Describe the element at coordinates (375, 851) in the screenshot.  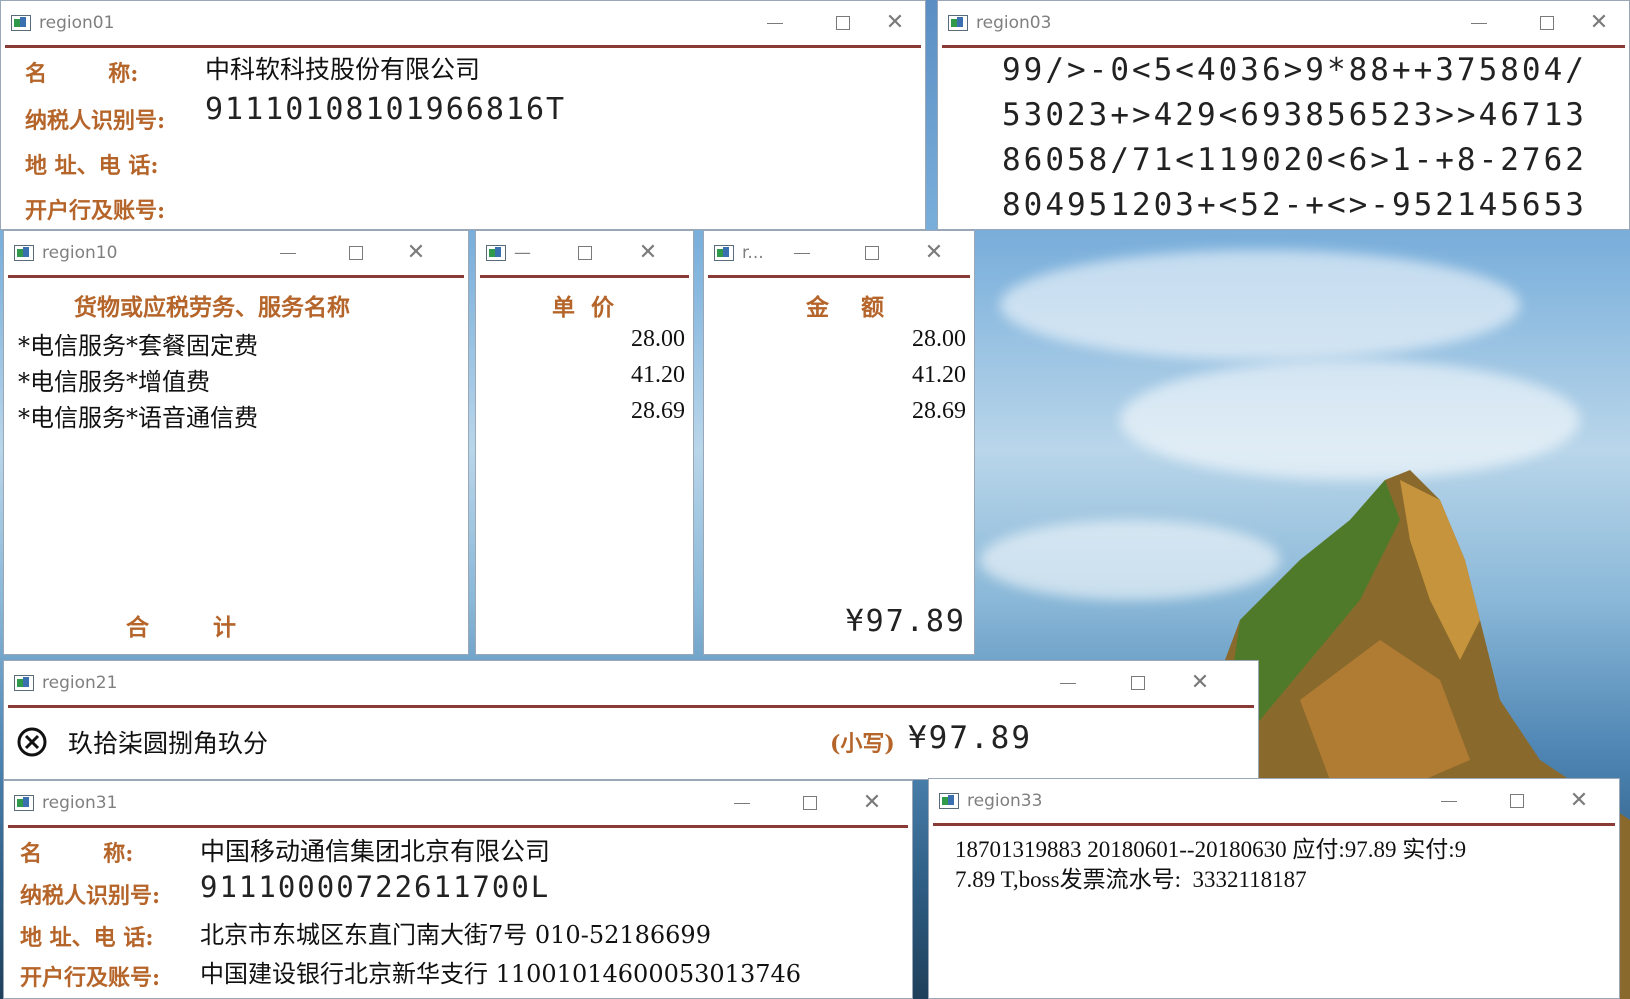
I see `seller-name-value: 中国移动通信集团北京有限公司` at that location.